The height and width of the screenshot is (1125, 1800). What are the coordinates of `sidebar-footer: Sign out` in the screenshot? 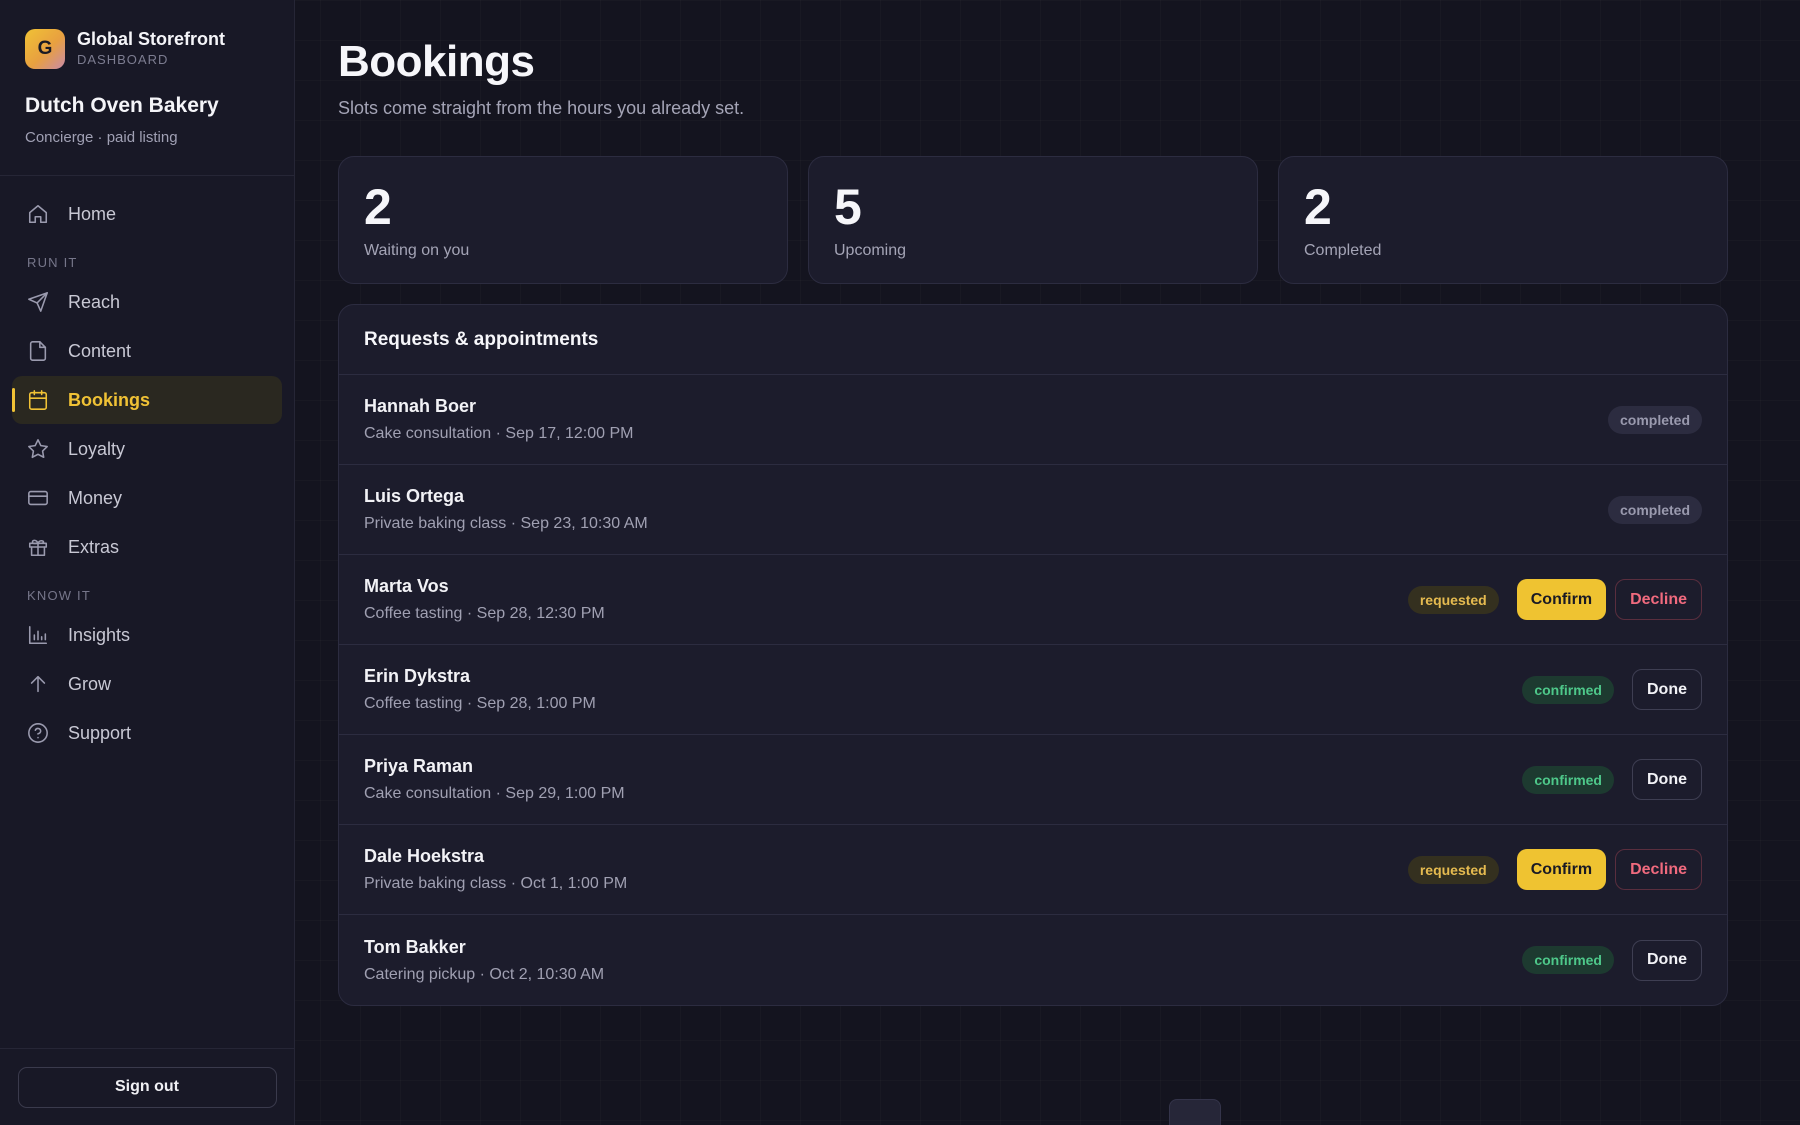 It's located at (147, 1086).